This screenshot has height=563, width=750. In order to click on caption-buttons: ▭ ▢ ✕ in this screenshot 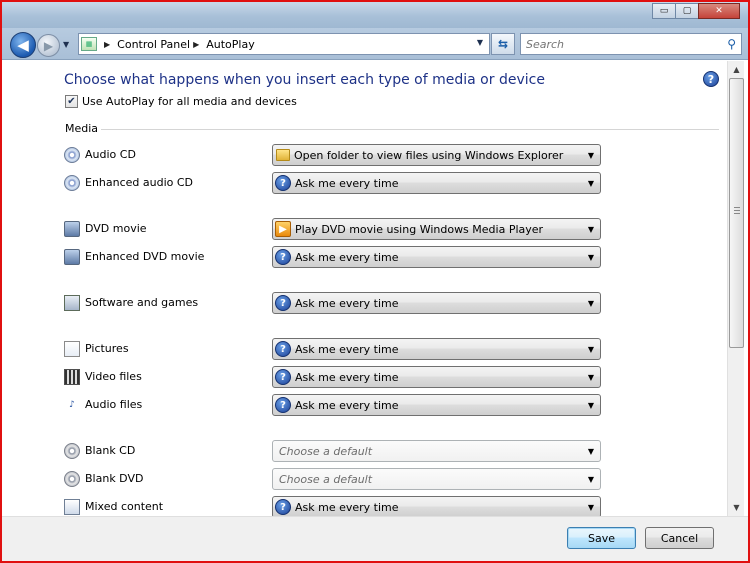, I will do `click(696, 11)`.